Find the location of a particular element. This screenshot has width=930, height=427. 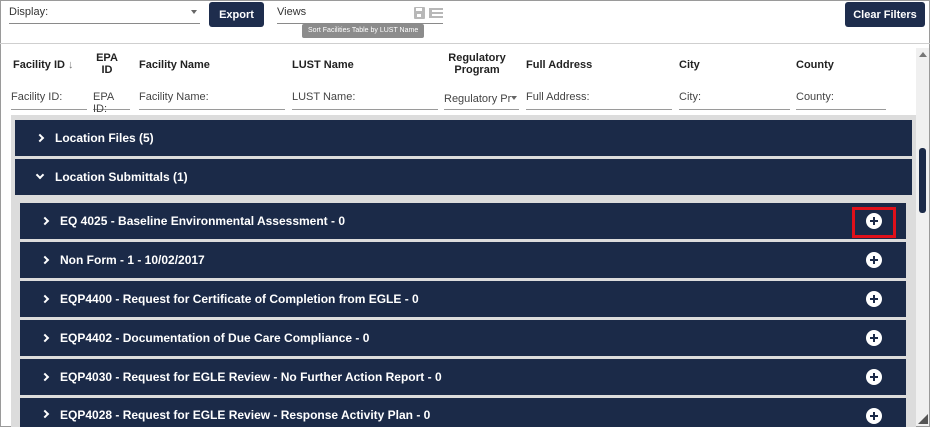

city-filter: City: is located at coordinates (734, 99).